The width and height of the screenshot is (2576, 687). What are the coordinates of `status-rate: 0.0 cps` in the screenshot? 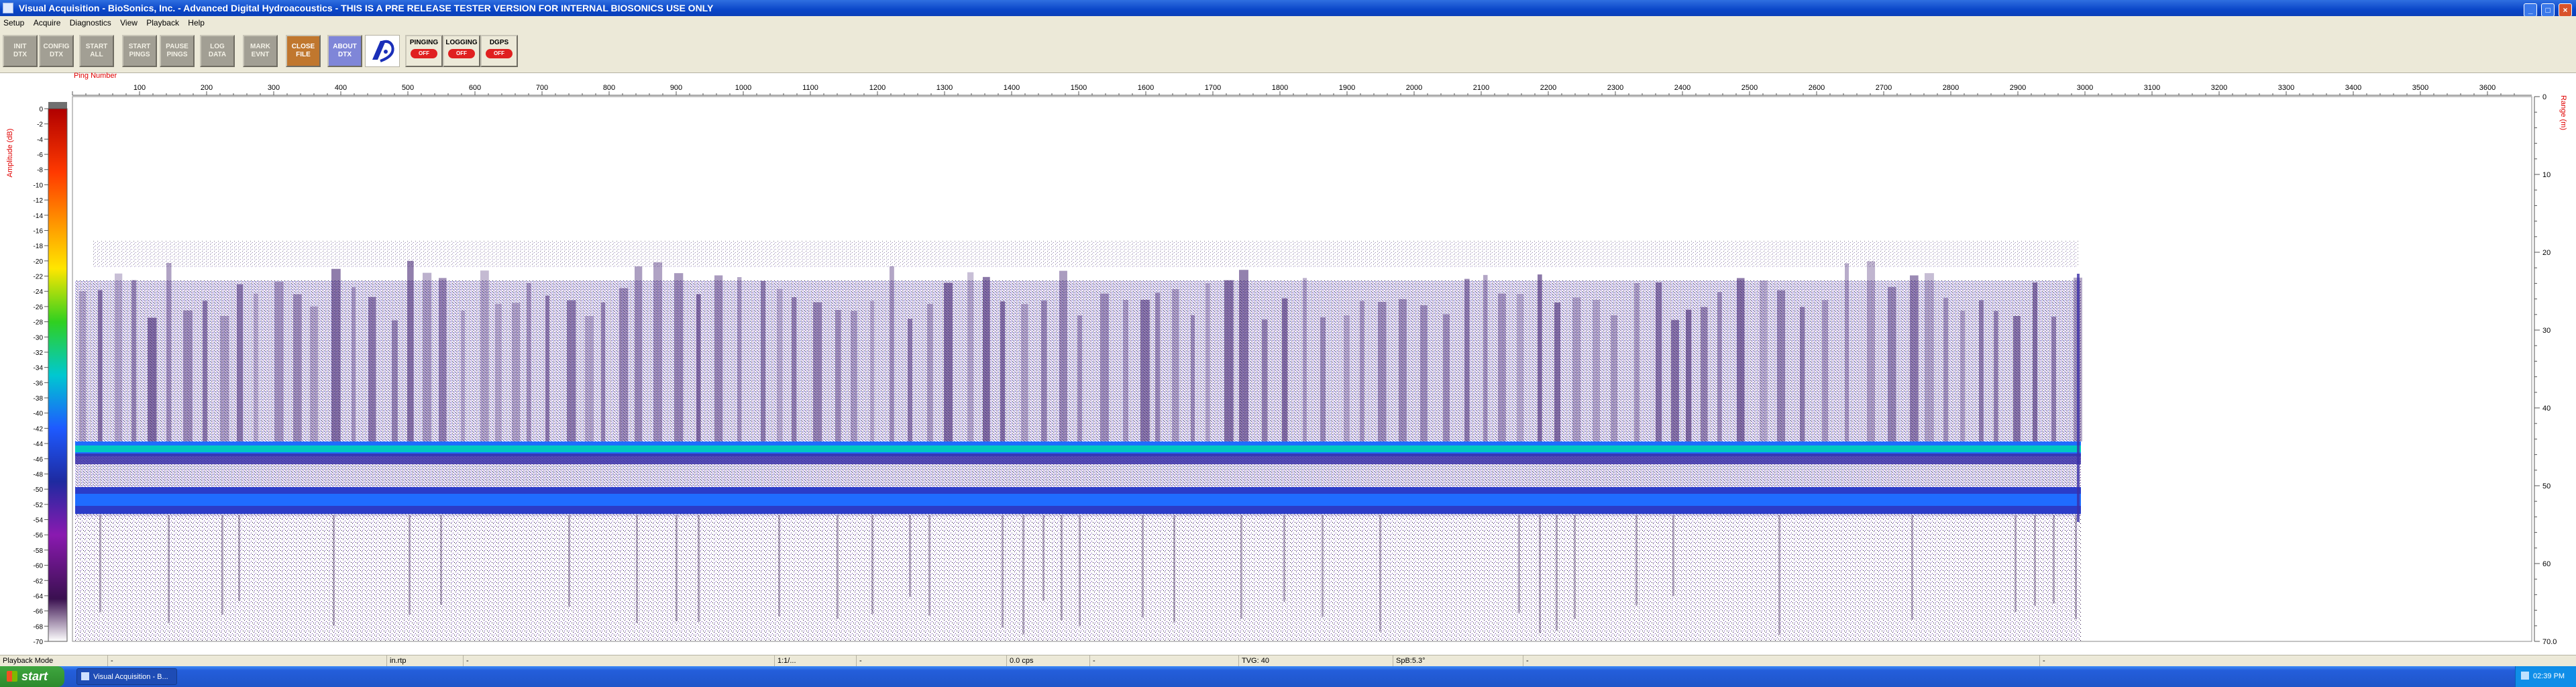 It's located at (1019, 661).